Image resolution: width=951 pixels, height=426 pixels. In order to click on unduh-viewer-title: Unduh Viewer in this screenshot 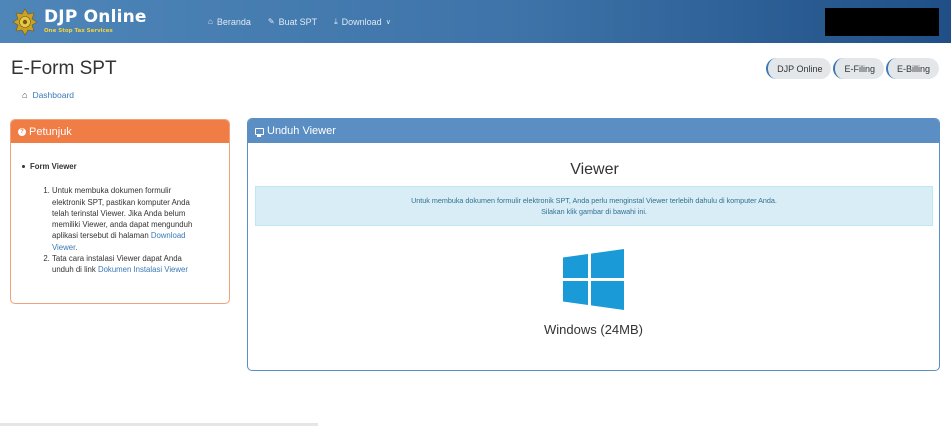, I will do `click(301, 131)`.